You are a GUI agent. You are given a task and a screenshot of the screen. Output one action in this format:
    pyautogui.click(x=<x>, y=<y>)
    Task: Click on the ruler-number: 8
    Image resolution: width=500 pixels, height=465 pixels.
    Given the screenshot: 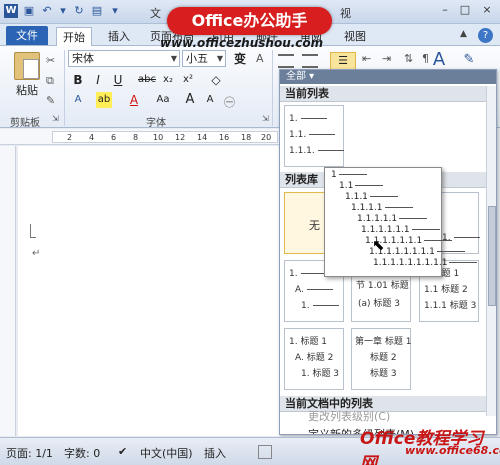 What is the action you would take?
    pyautogui.click(x=136, y=137)
    